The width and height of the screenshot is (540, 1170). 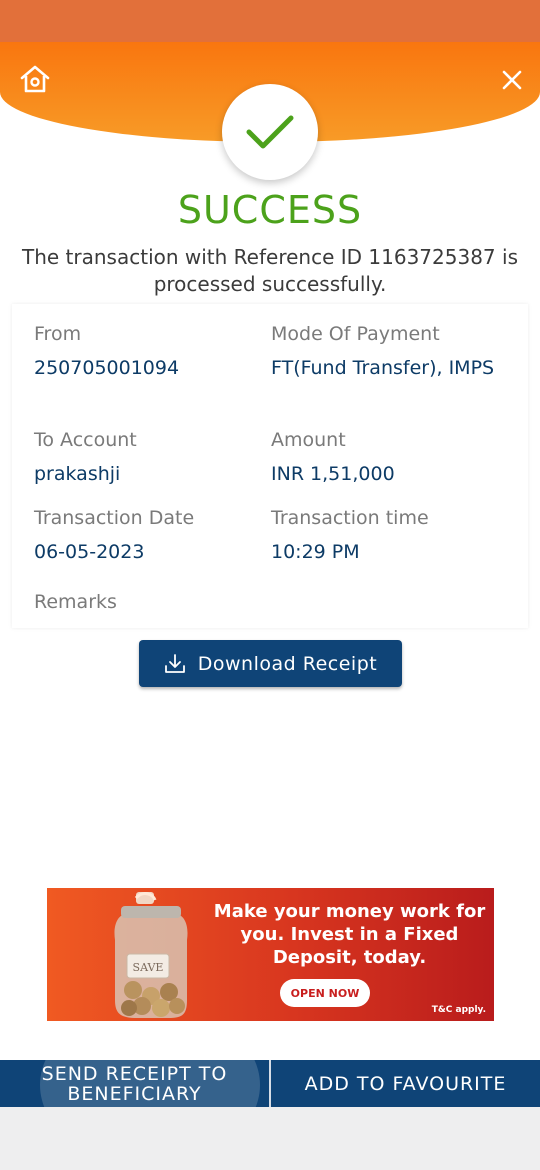 What do you see at coordinates (350, 518) in the screenshot?
I see `detail-label: Transaction time` at bounding box center [350, 518].